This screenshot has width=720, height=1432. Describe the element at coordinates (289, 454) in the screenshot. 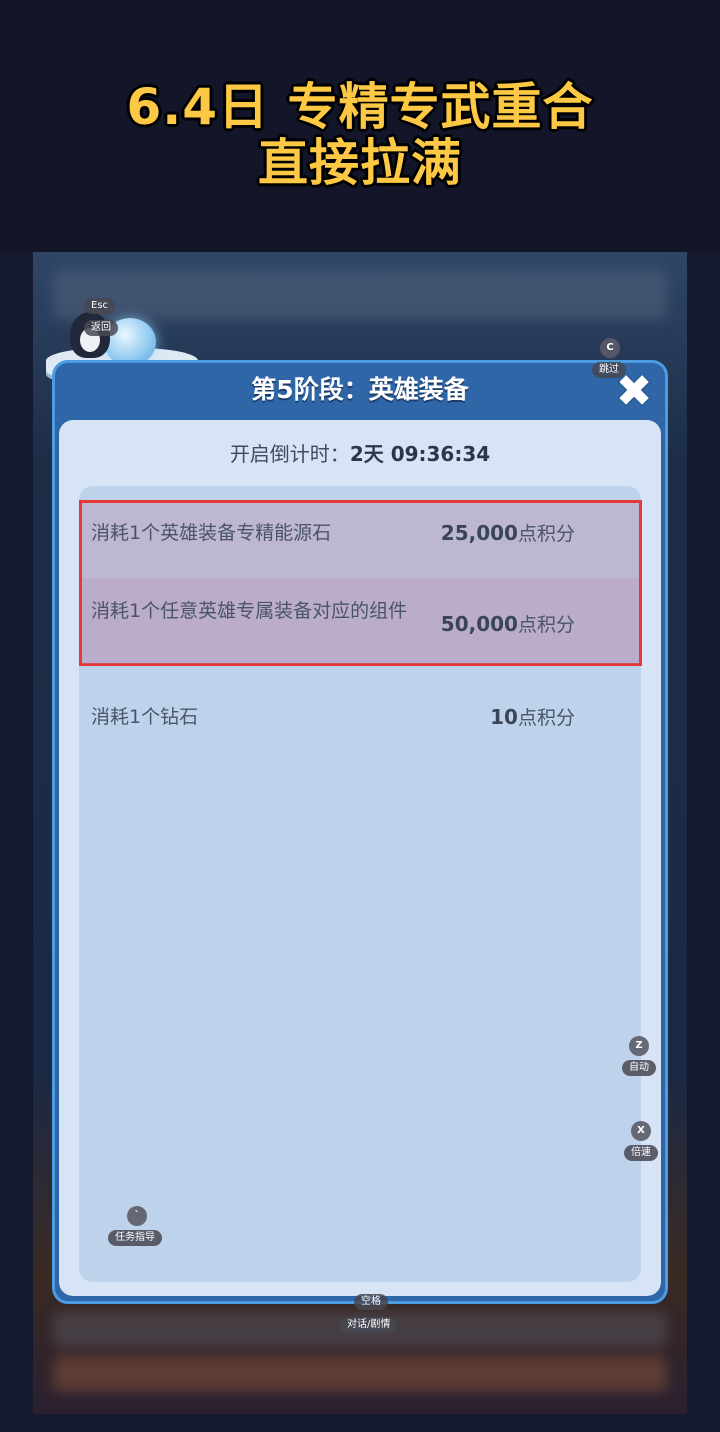

I see `countdown-label: 开启倒计时：` at that location.